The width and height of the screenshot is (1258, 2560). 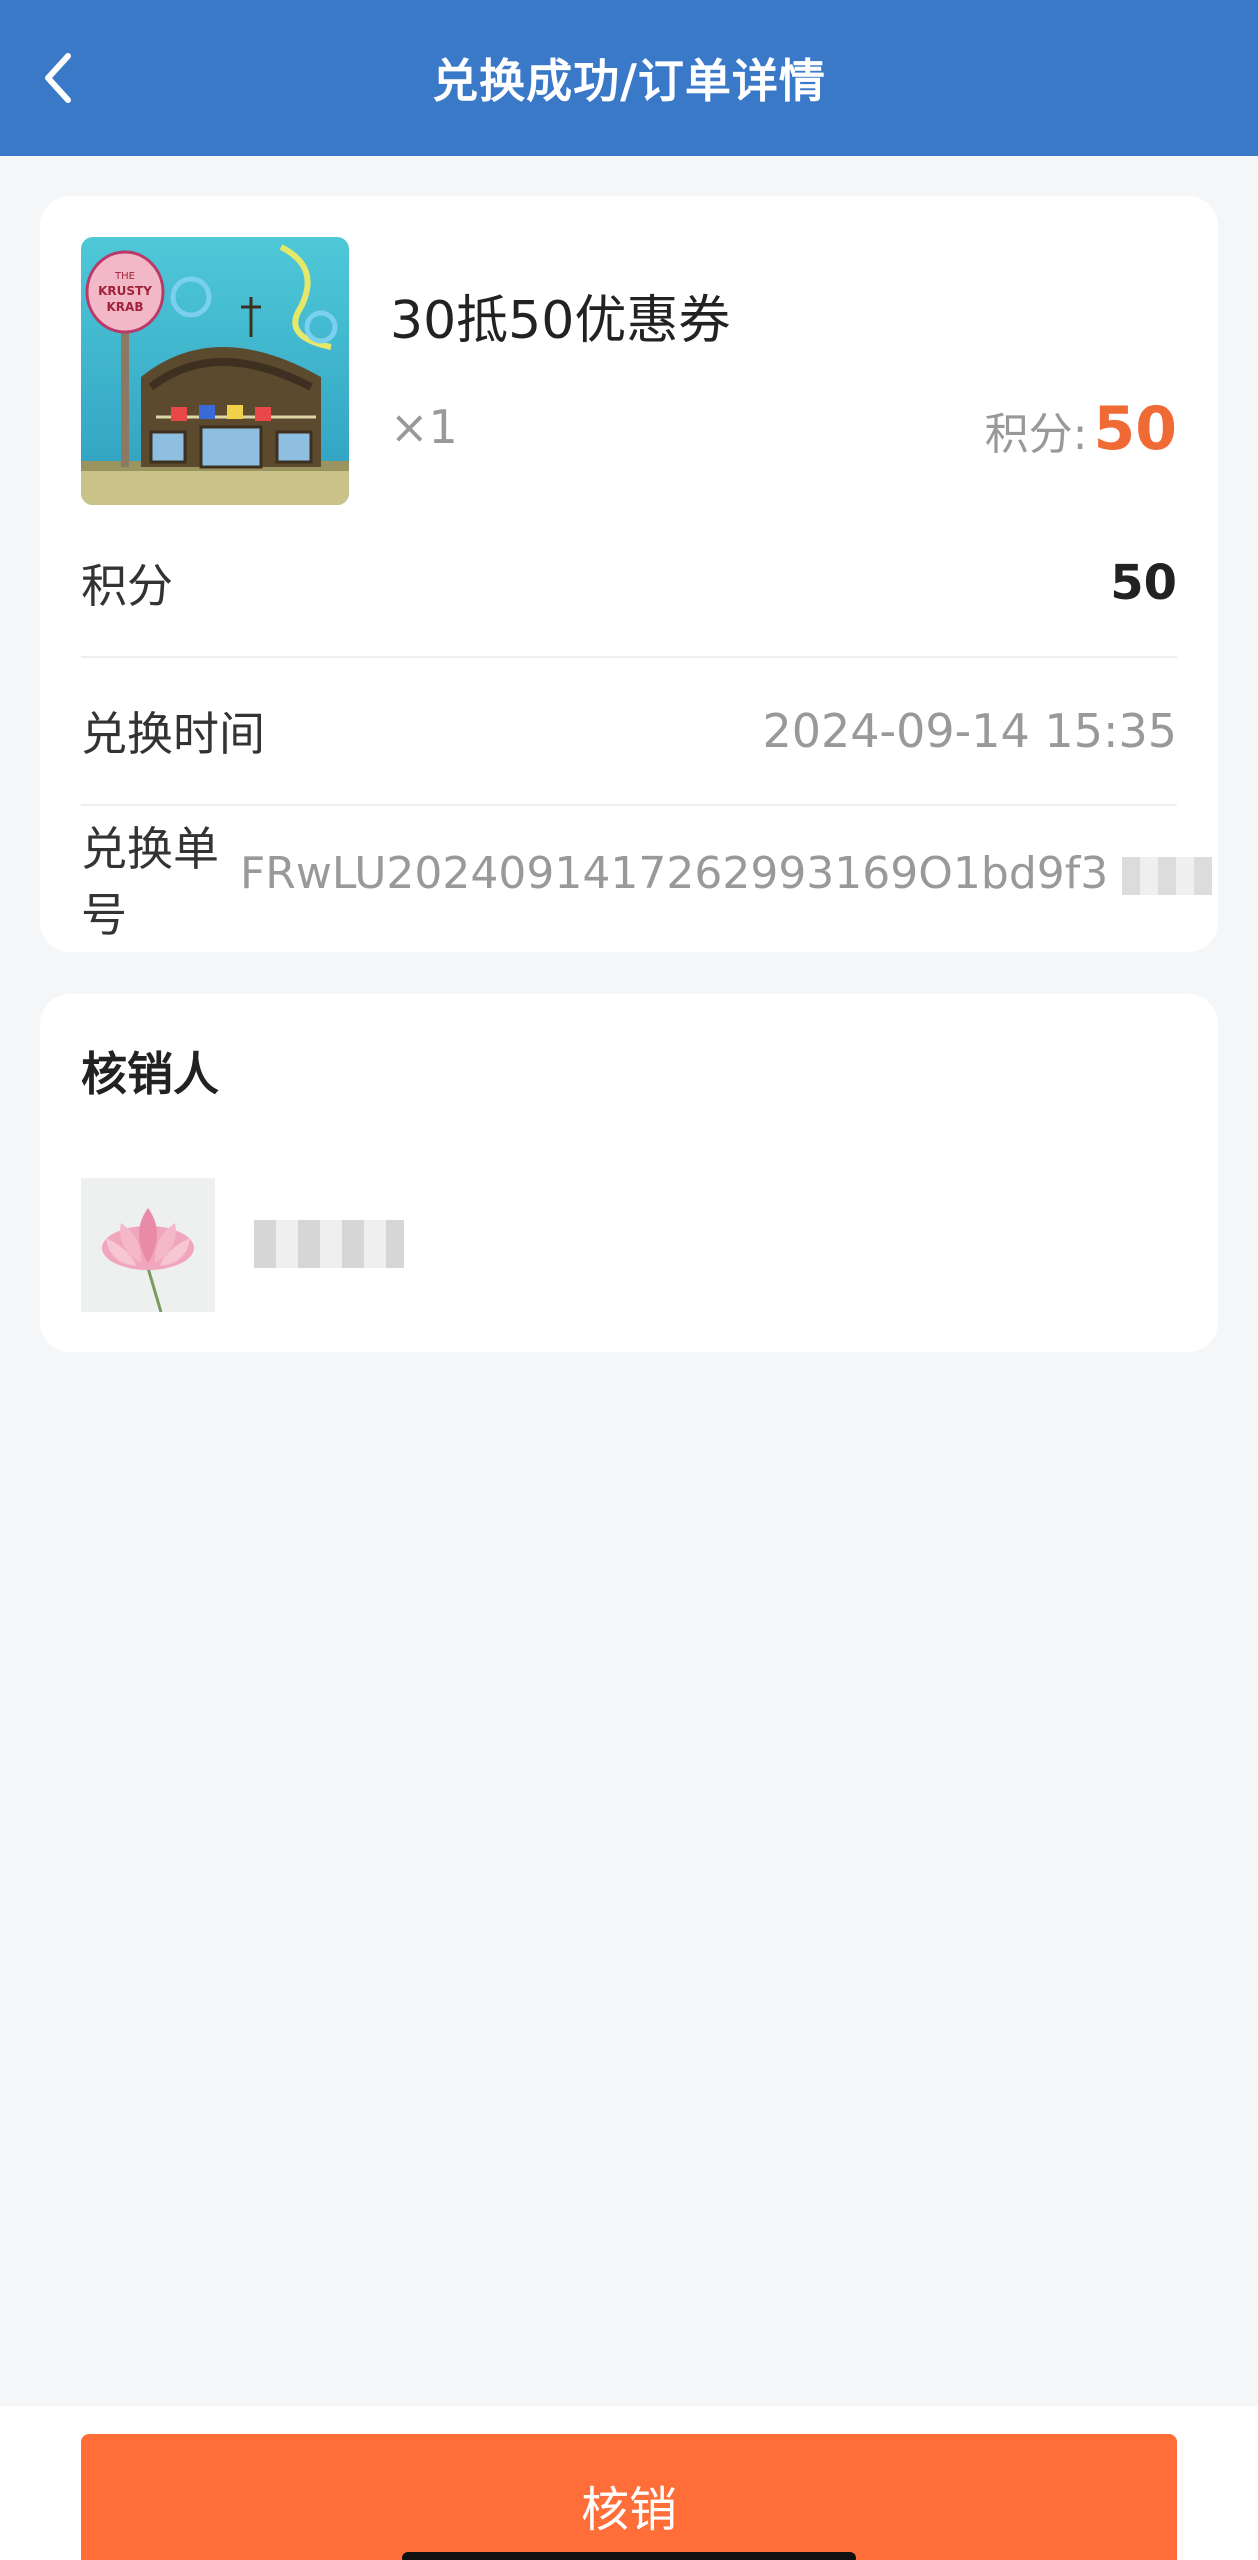 What do you see at coordinates (560, 321) in the screenshot?
I see `product-name: 30抵50优惠券` at bounding box center [560, 321].